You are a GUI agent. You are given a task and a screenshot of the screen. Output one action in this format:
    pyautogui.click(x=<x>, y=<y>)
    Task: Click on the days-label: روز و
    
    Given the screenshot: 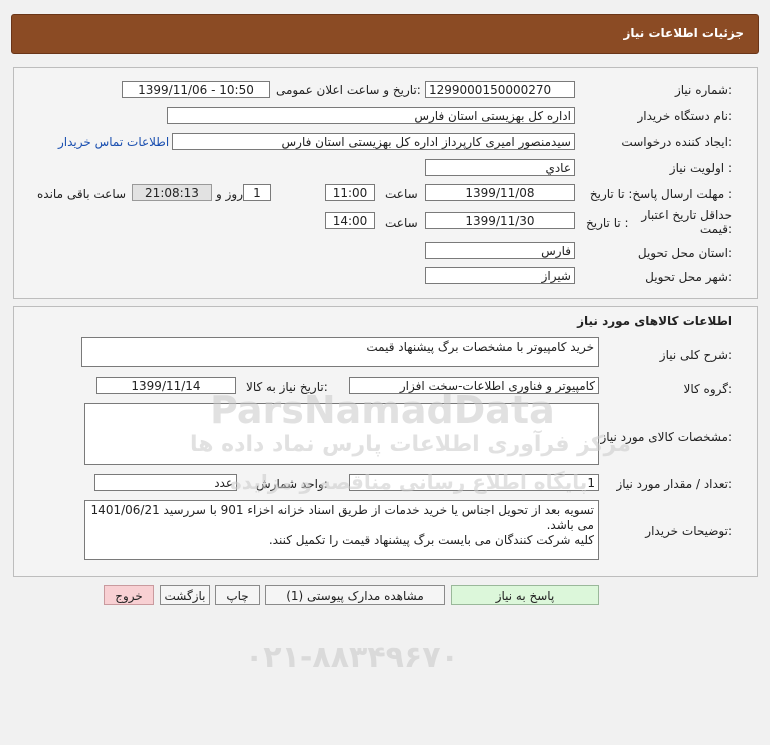 What is the action you would take?
    pyautogui.click(x=229, y=194)
    